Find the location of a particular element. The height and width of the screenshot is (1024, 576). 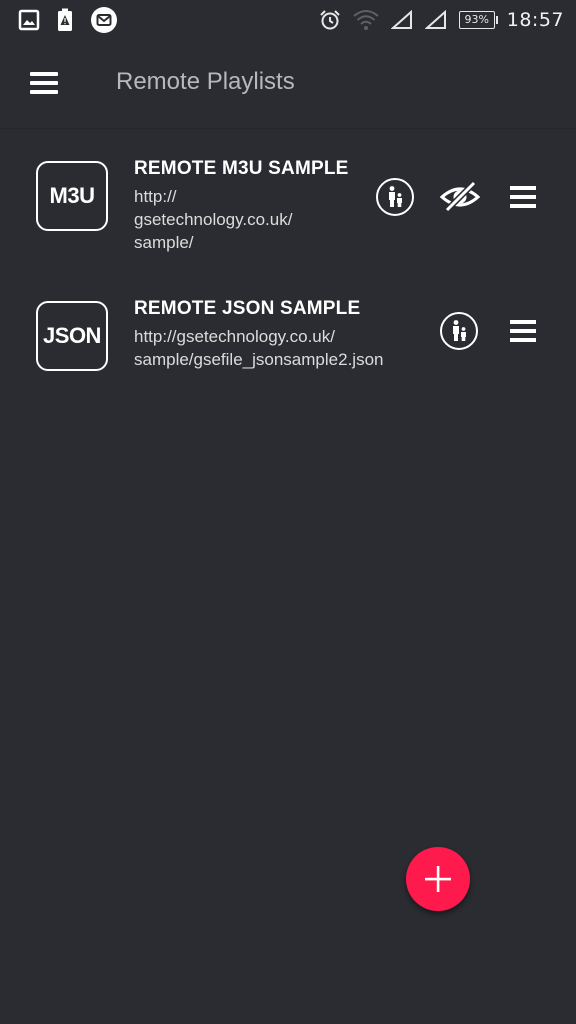

app-bar: Remote Playlists is located at coordinates (288, 84).